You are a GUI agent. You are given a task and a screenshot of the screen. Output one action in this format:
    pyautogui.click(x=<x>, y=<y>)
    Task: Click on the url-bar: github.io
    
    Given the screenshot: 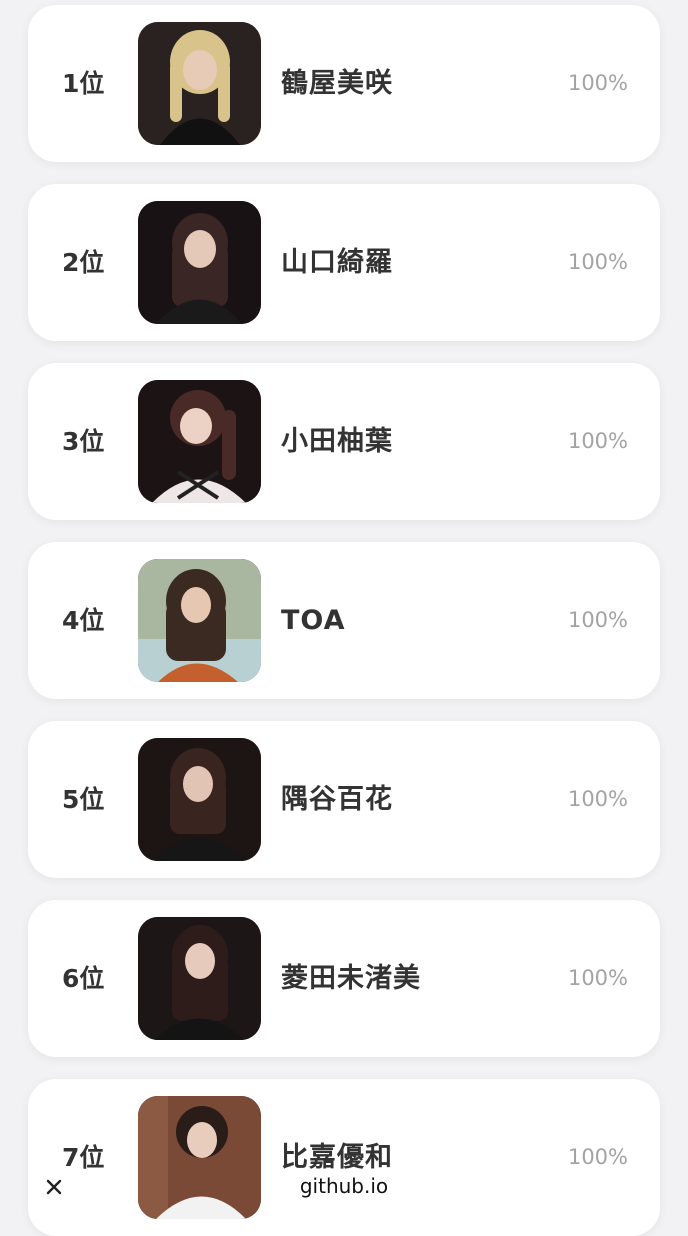 What is the action you would take?
    pyautogui.click(x=344, y=1187)
    